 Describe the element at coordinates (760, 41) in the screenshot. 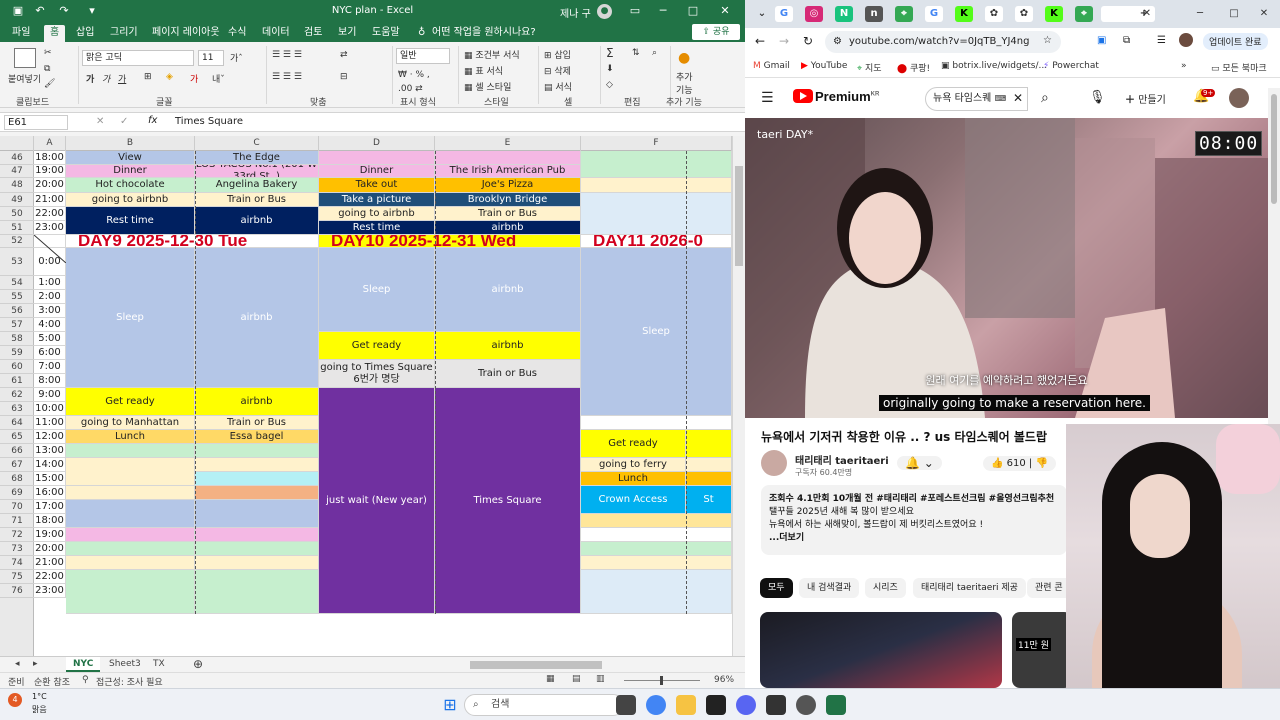

I see `back-icon: ←` at that location.